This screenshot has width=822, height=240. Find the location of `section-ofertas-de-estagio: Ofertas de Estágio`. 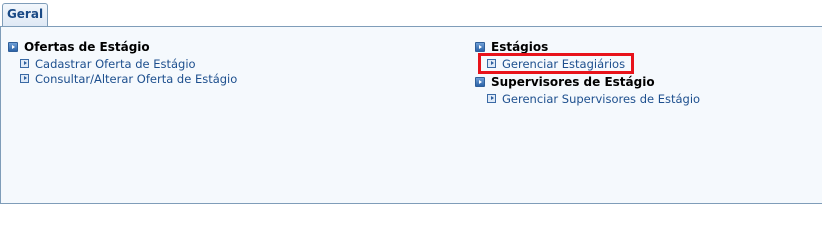

section-ofertas-de-estagio: Ofertas de Estágio is located at coordinates (122, 47).